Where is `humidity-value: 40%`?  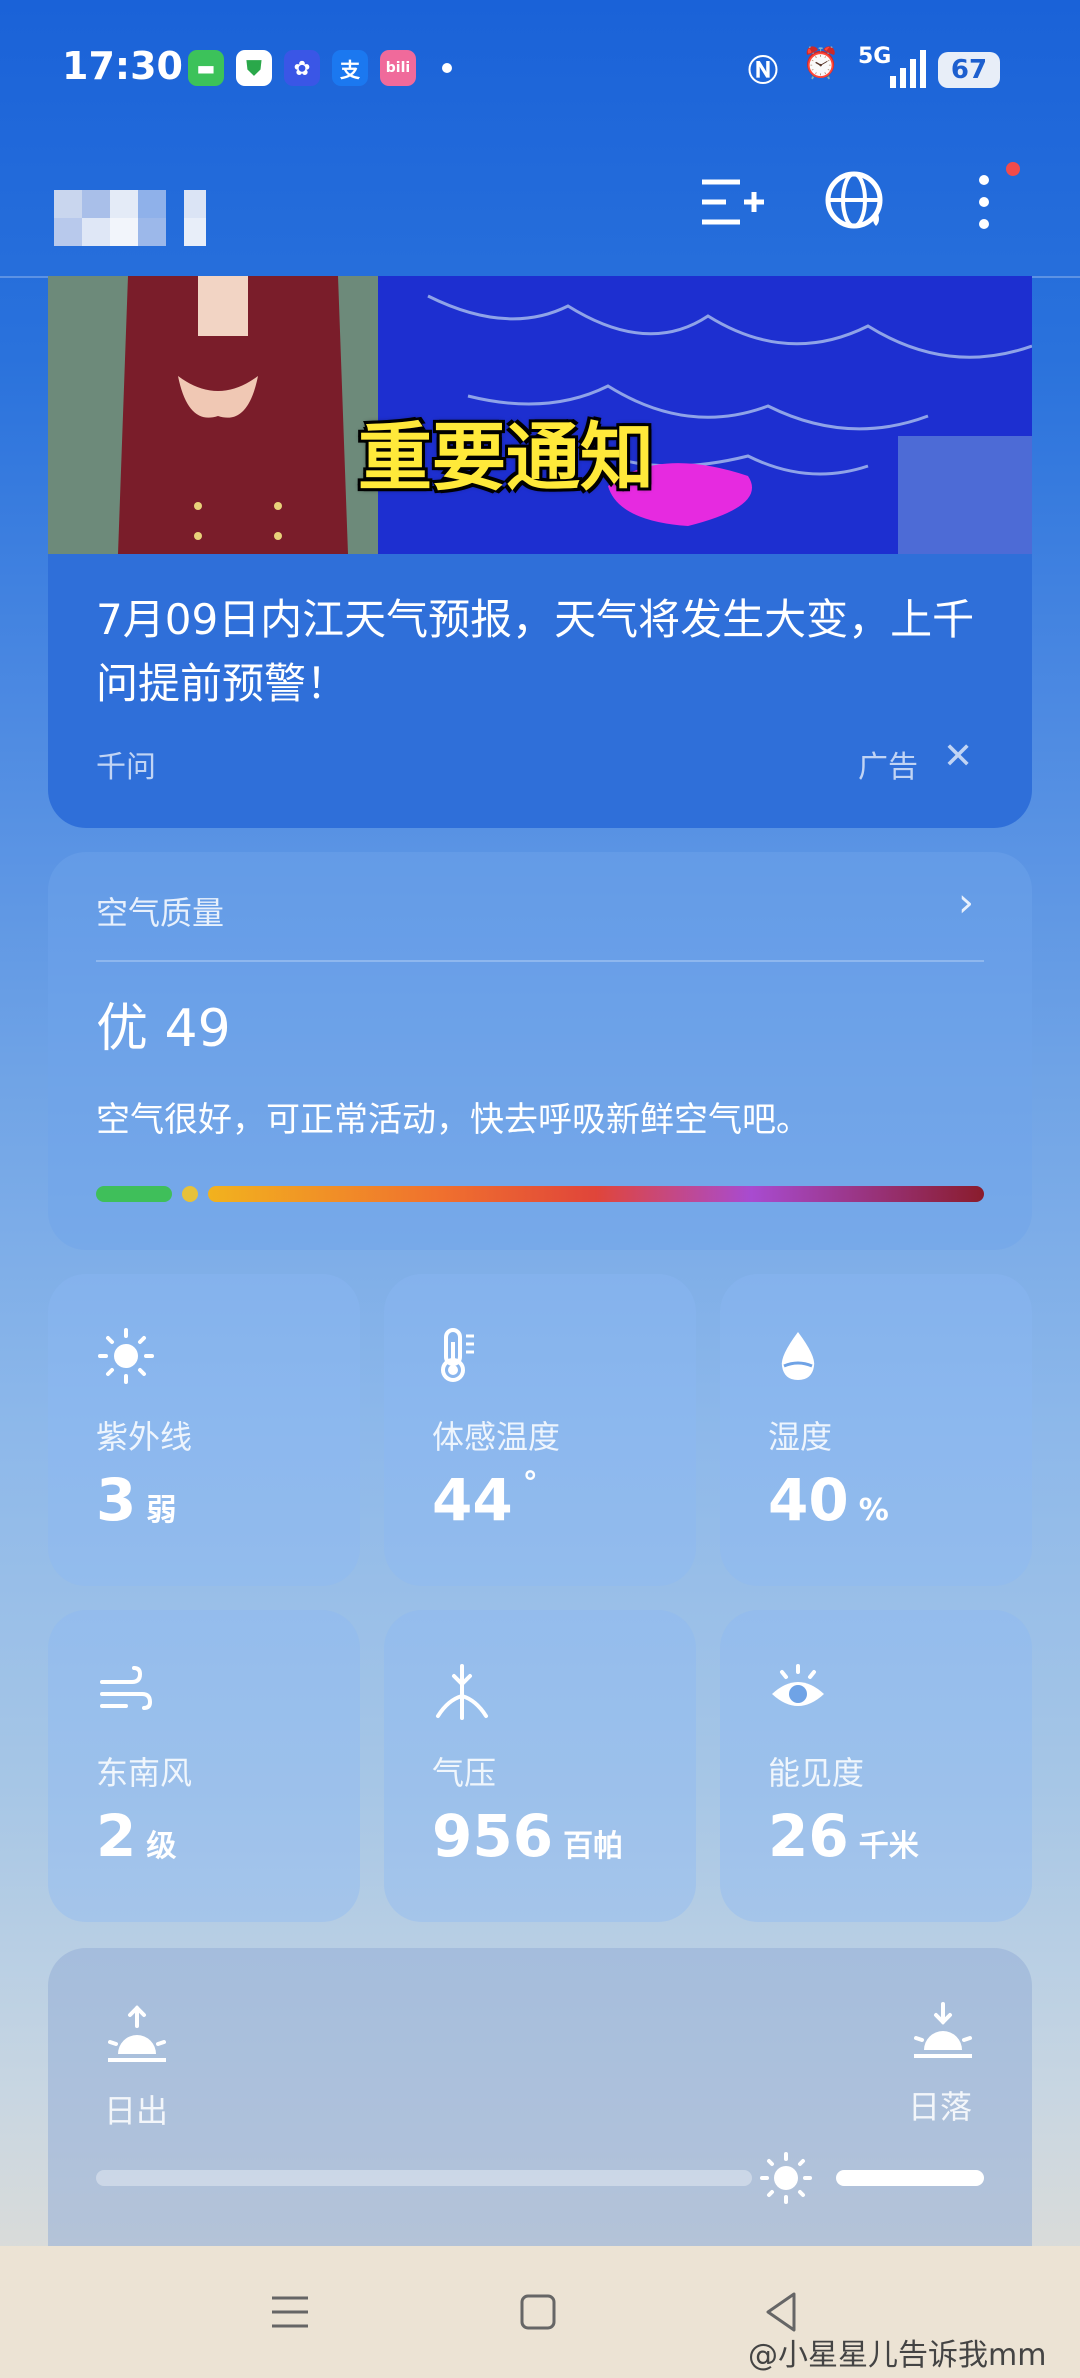
humidity-value: 40% is located at coordinates (828, 1500).